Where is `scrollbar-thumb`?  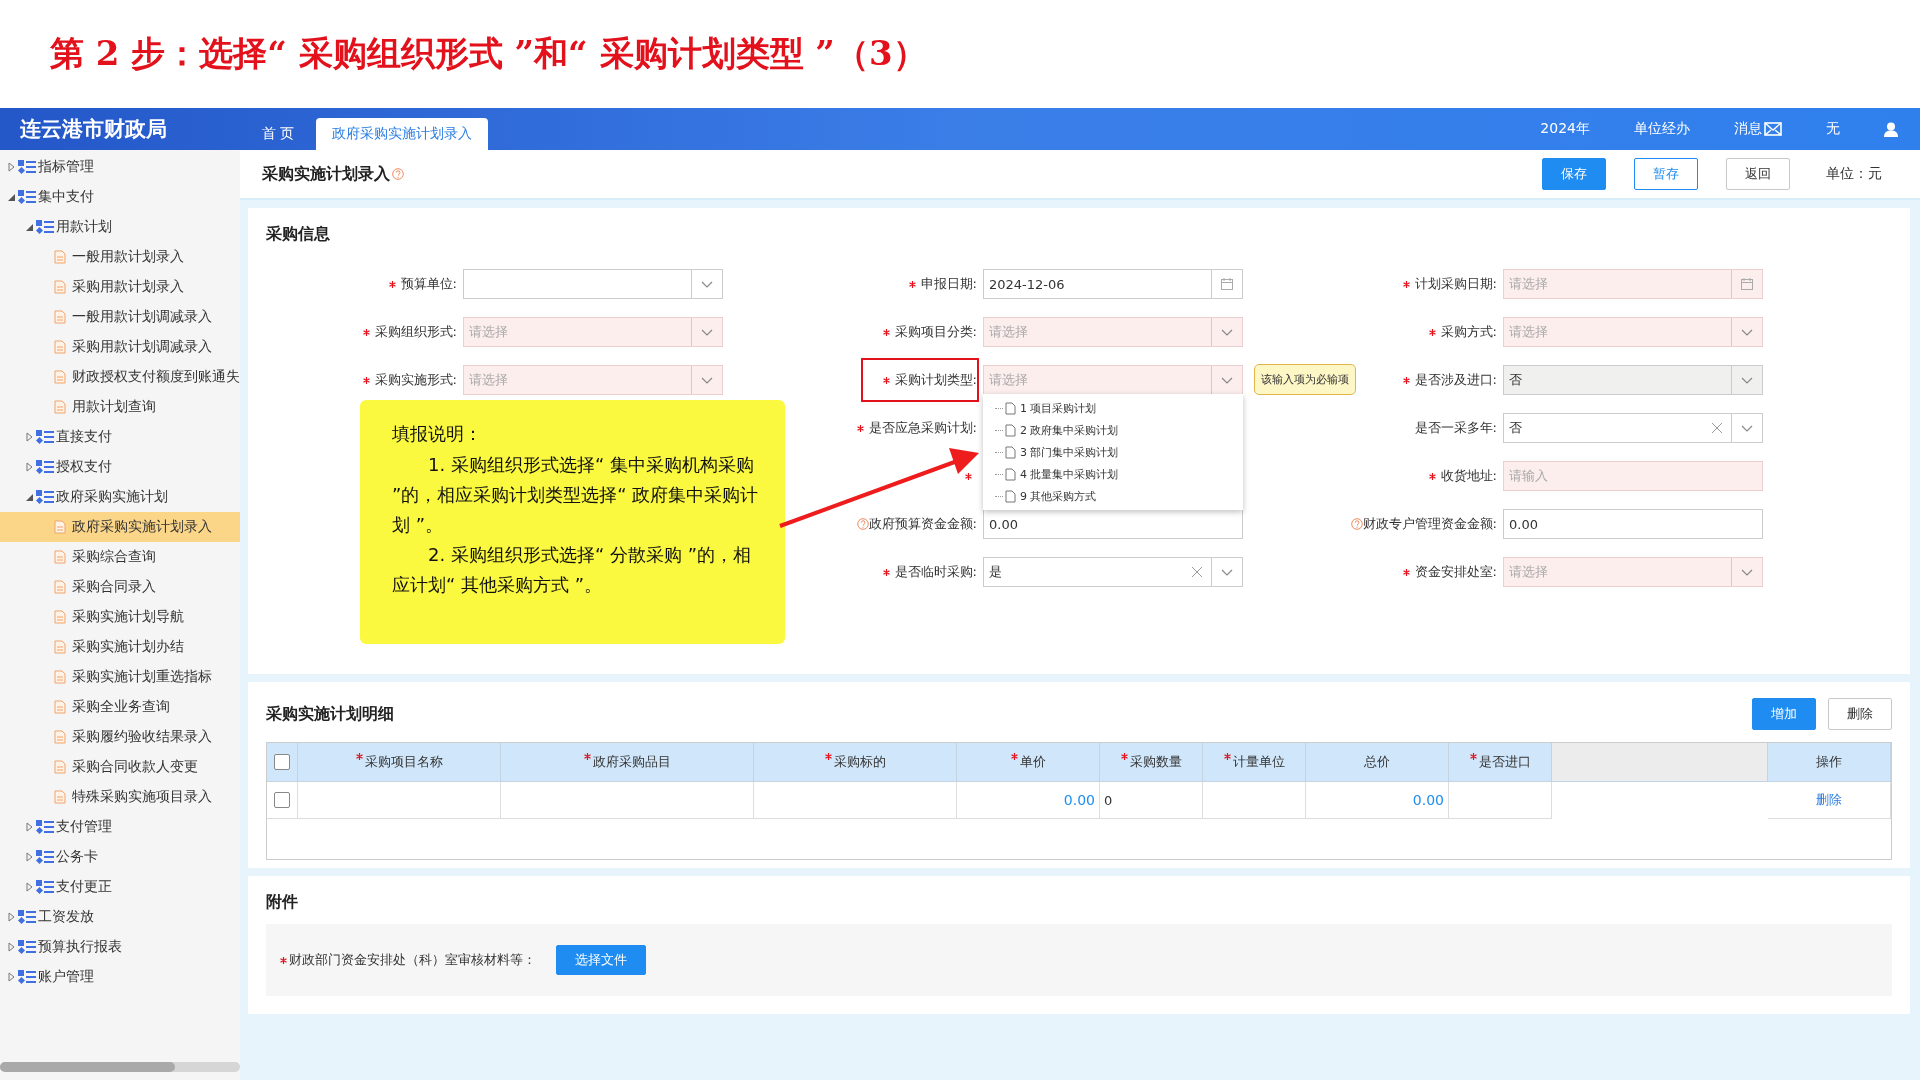 scrollbar-thumb is located at coordinates (87, 1067).